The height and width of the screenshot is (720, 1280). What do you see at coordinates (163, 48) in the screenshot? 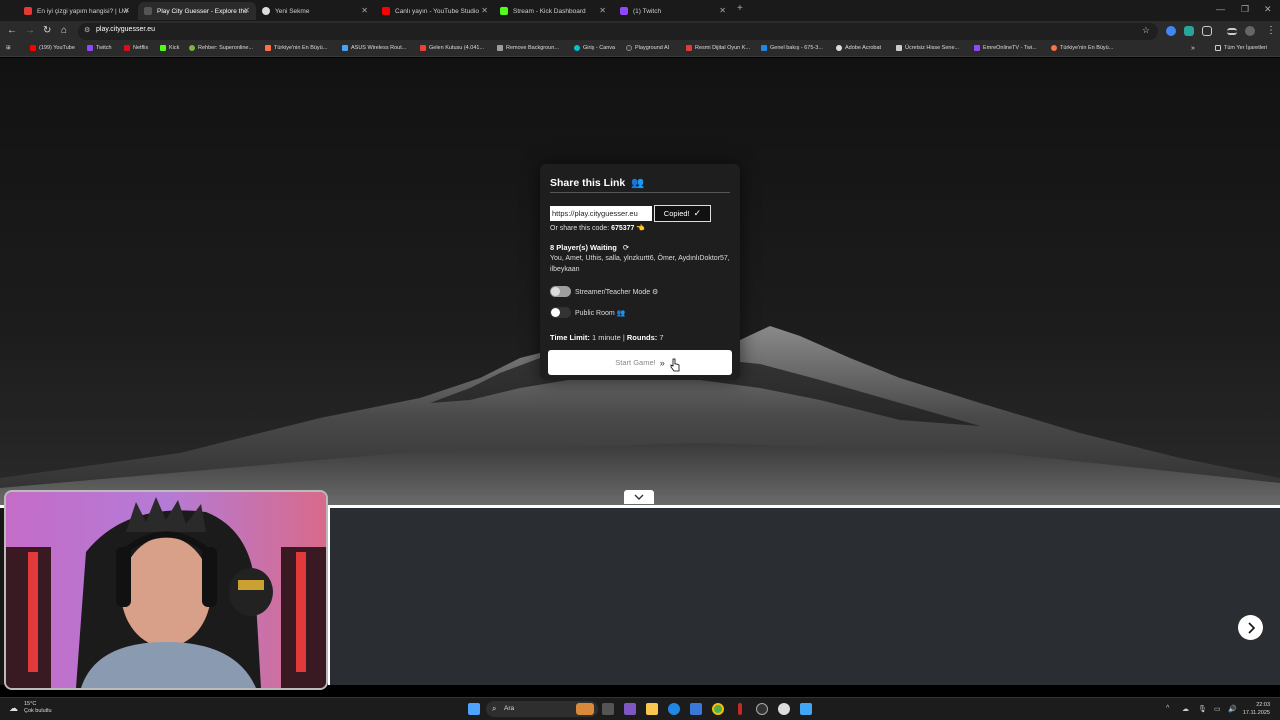
I see `kick-icon` at bounding box center [163, 48].